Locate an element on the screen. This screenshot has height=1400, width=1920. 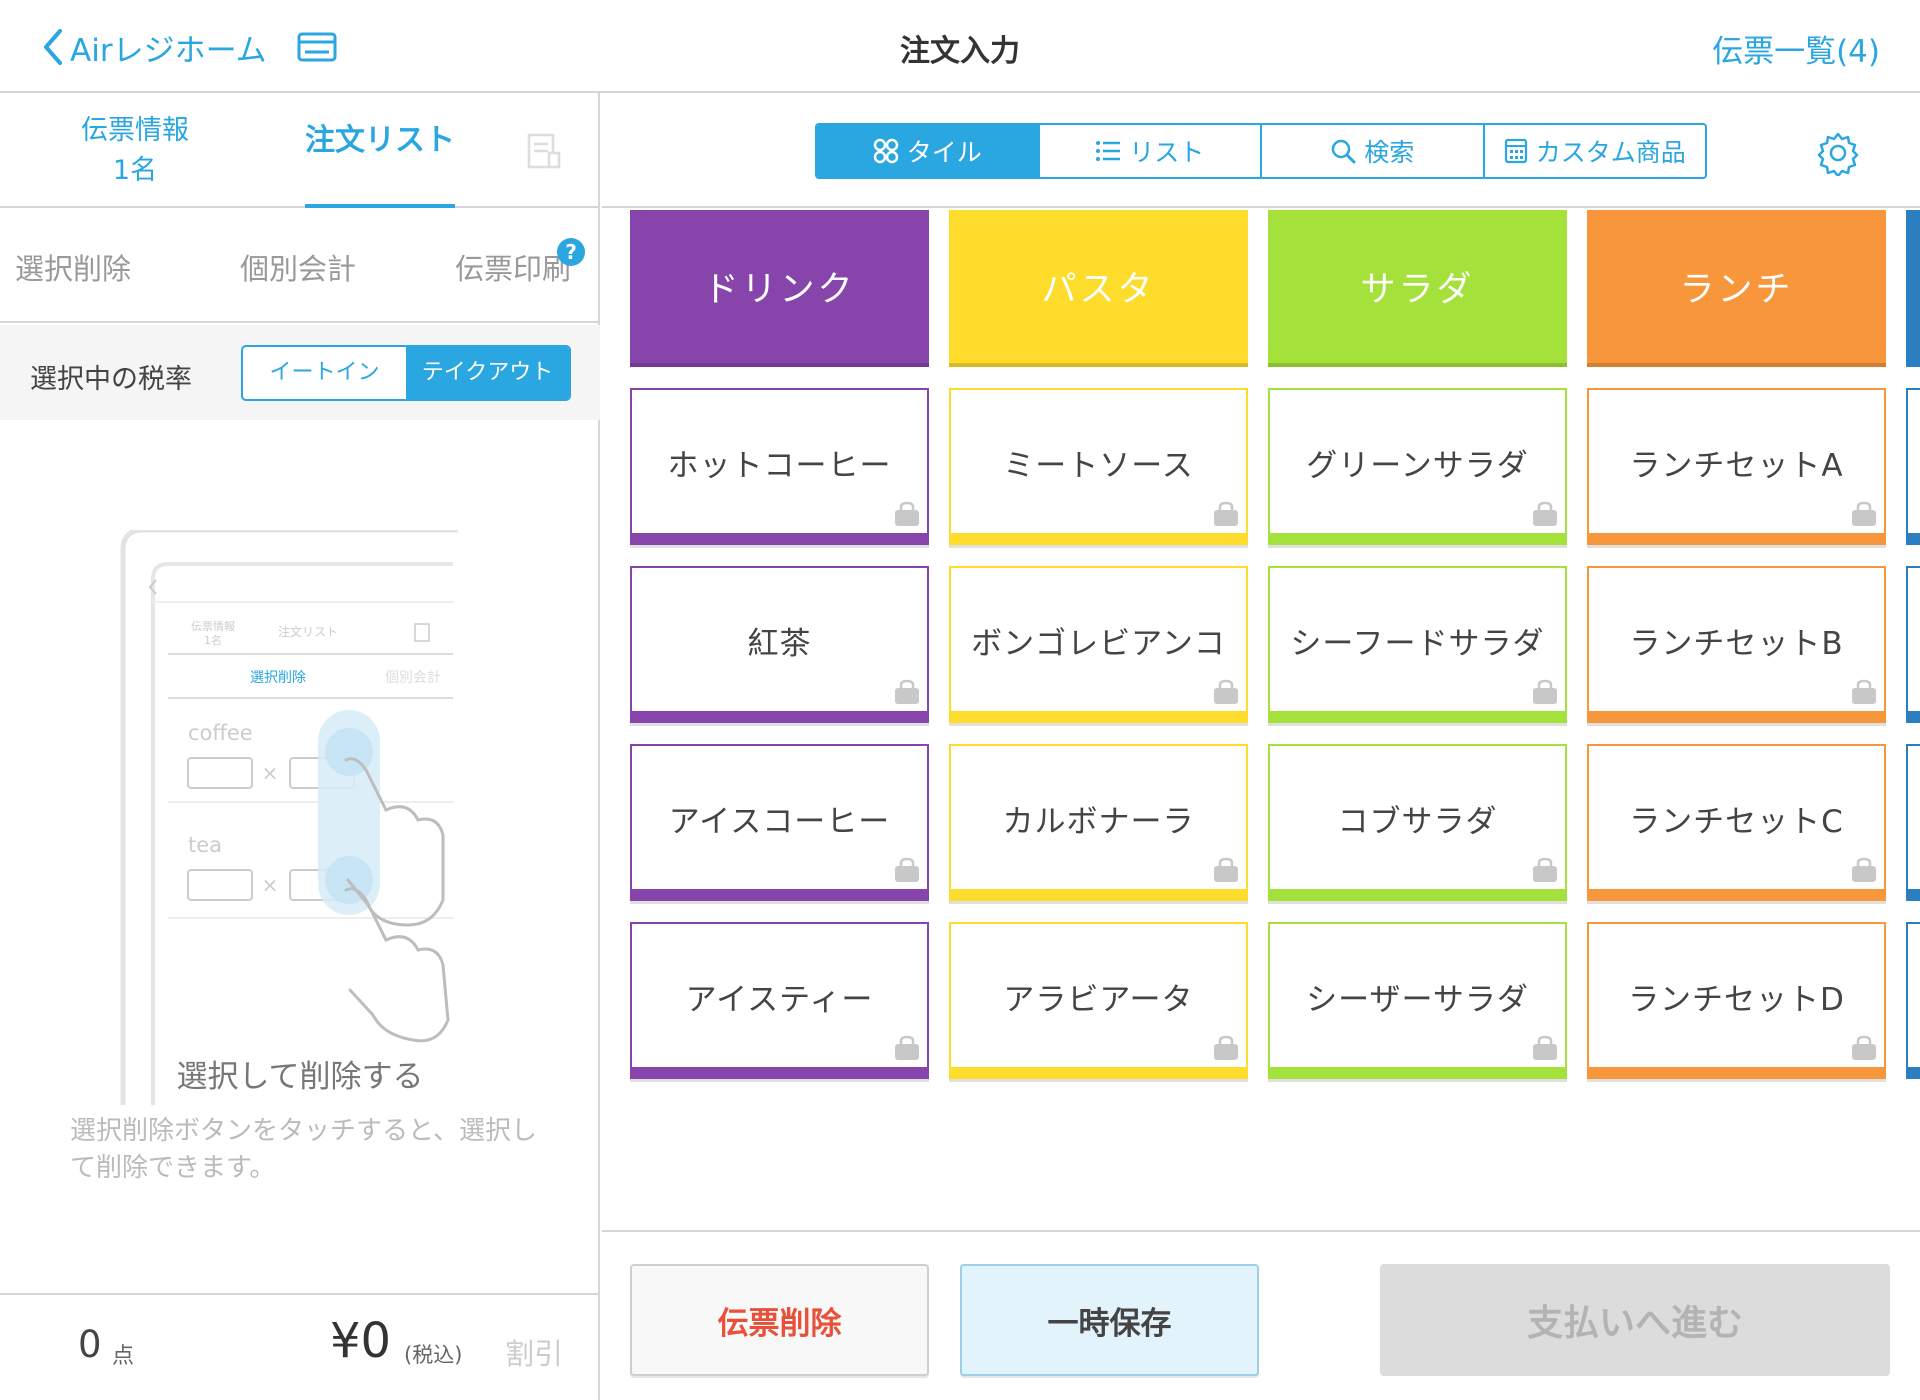
product-tile: コブサラダ is located at coordinates (1417, 822).